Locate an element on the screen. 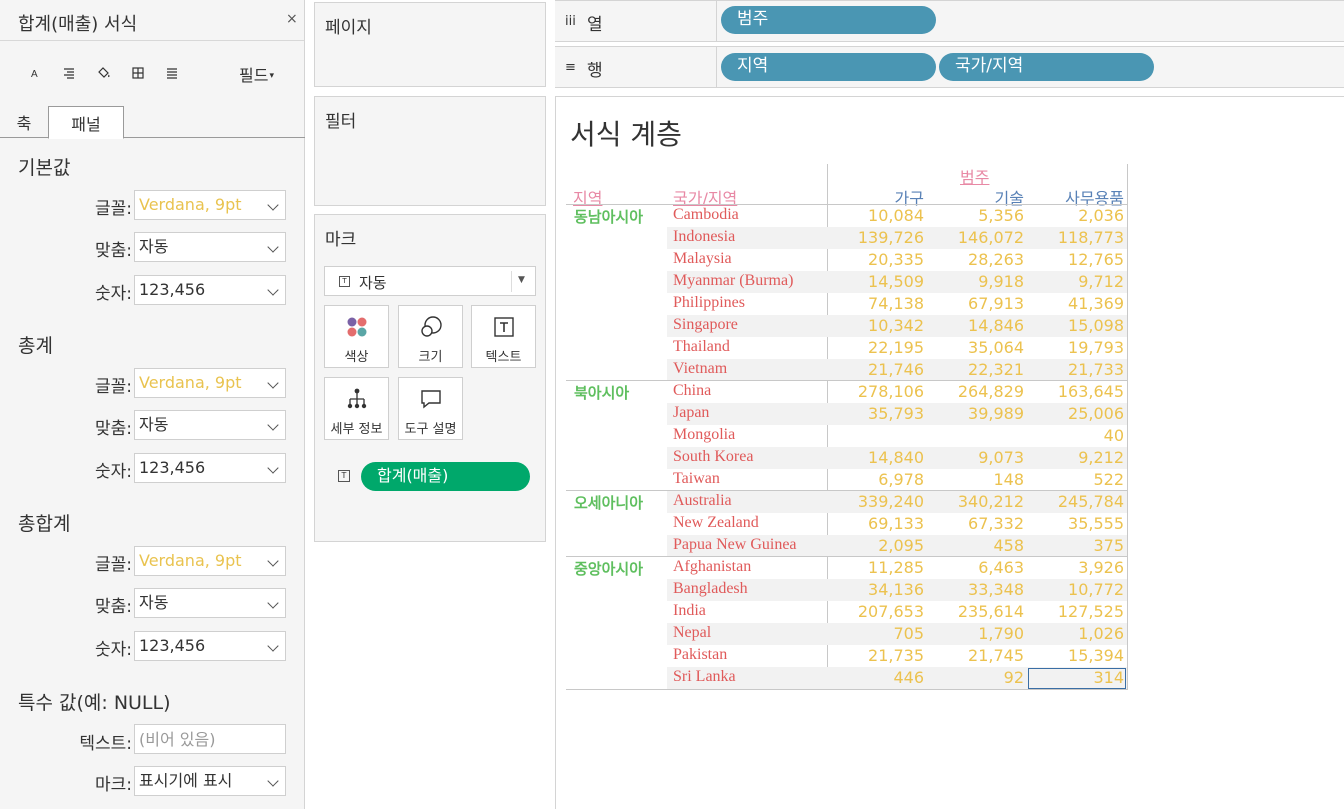 The image size is (1344, 809). value-cell: 20,335 is located at coordinates (896, 259).